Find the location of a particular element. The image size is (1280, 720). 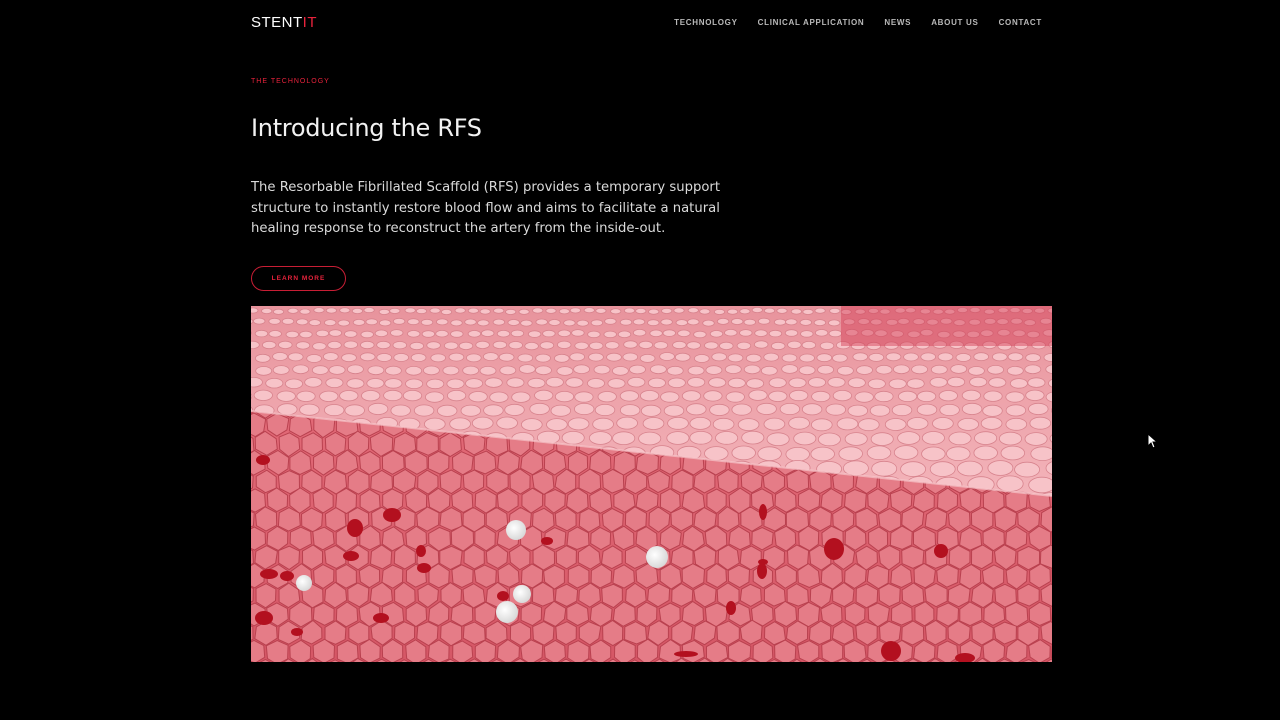

nav-about-us: ABOUT US is located at coordinates (954, 22).